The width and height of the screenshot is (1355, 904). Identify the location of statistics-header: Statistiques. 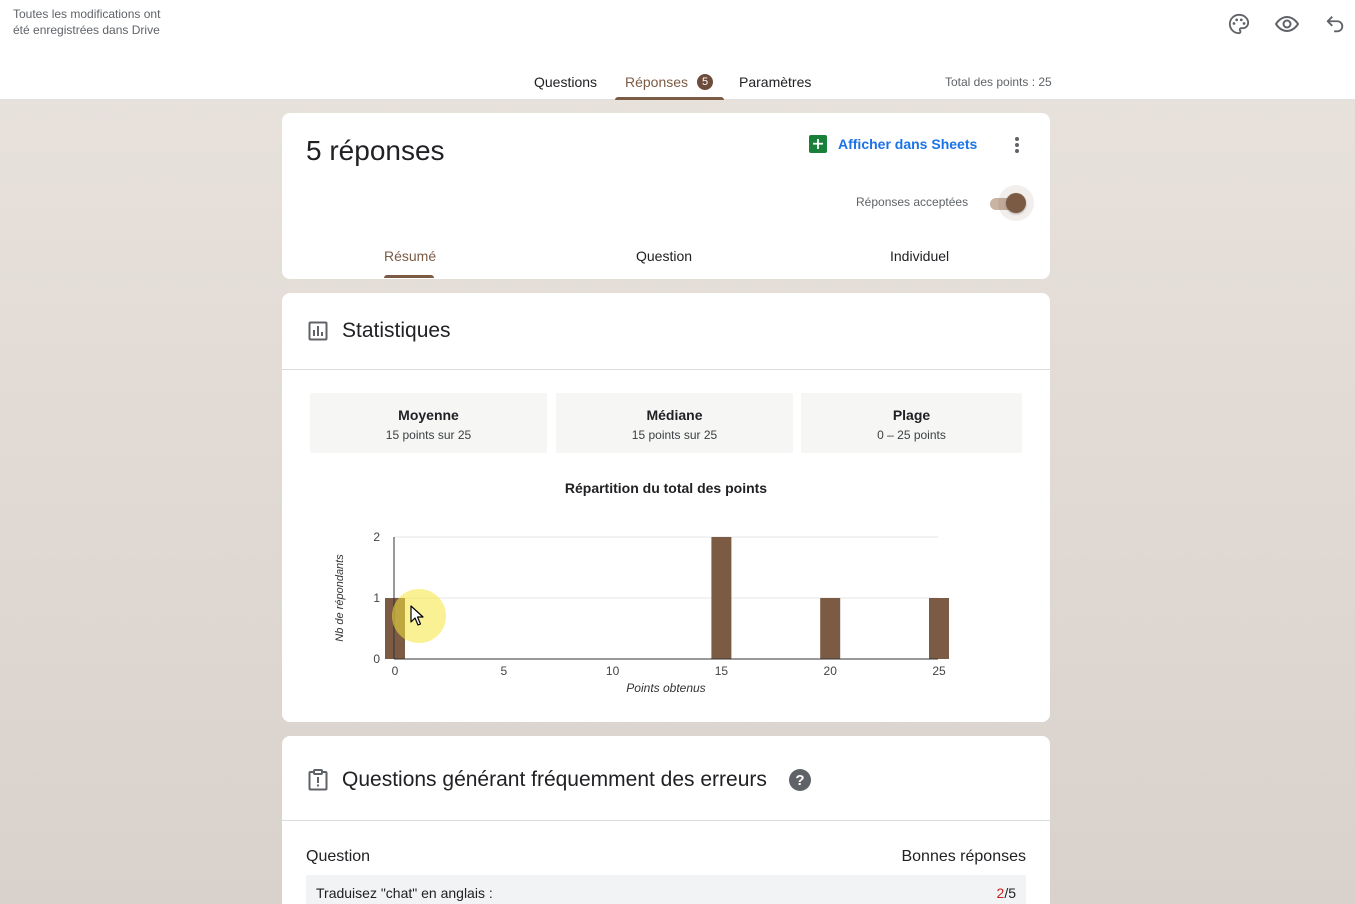
(379, 331).